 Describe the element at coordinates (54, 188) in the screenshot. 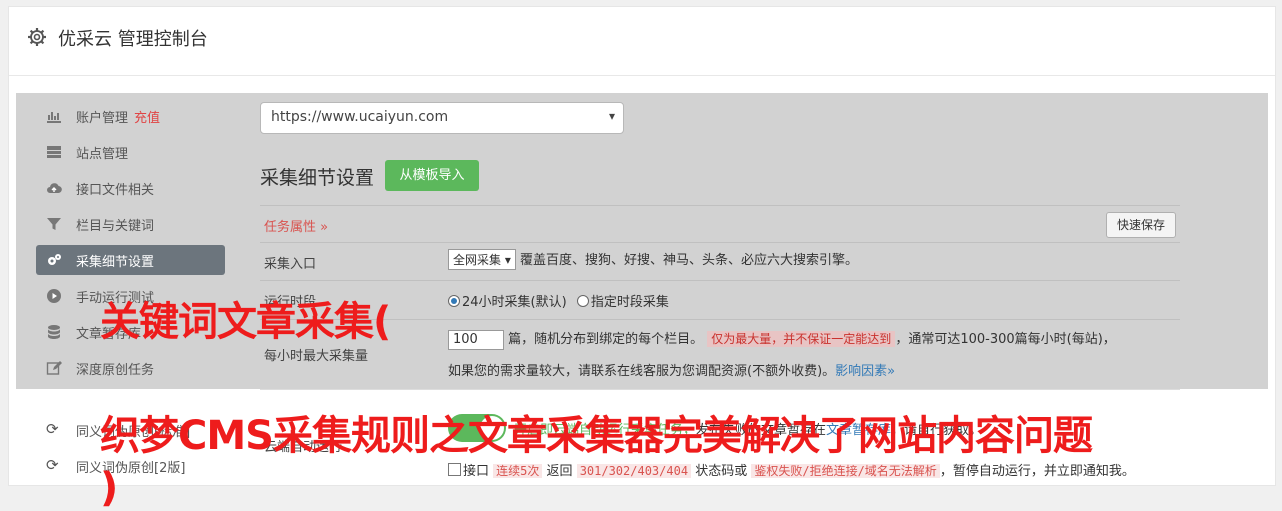

I see `cloud-upload-icon` at that location.